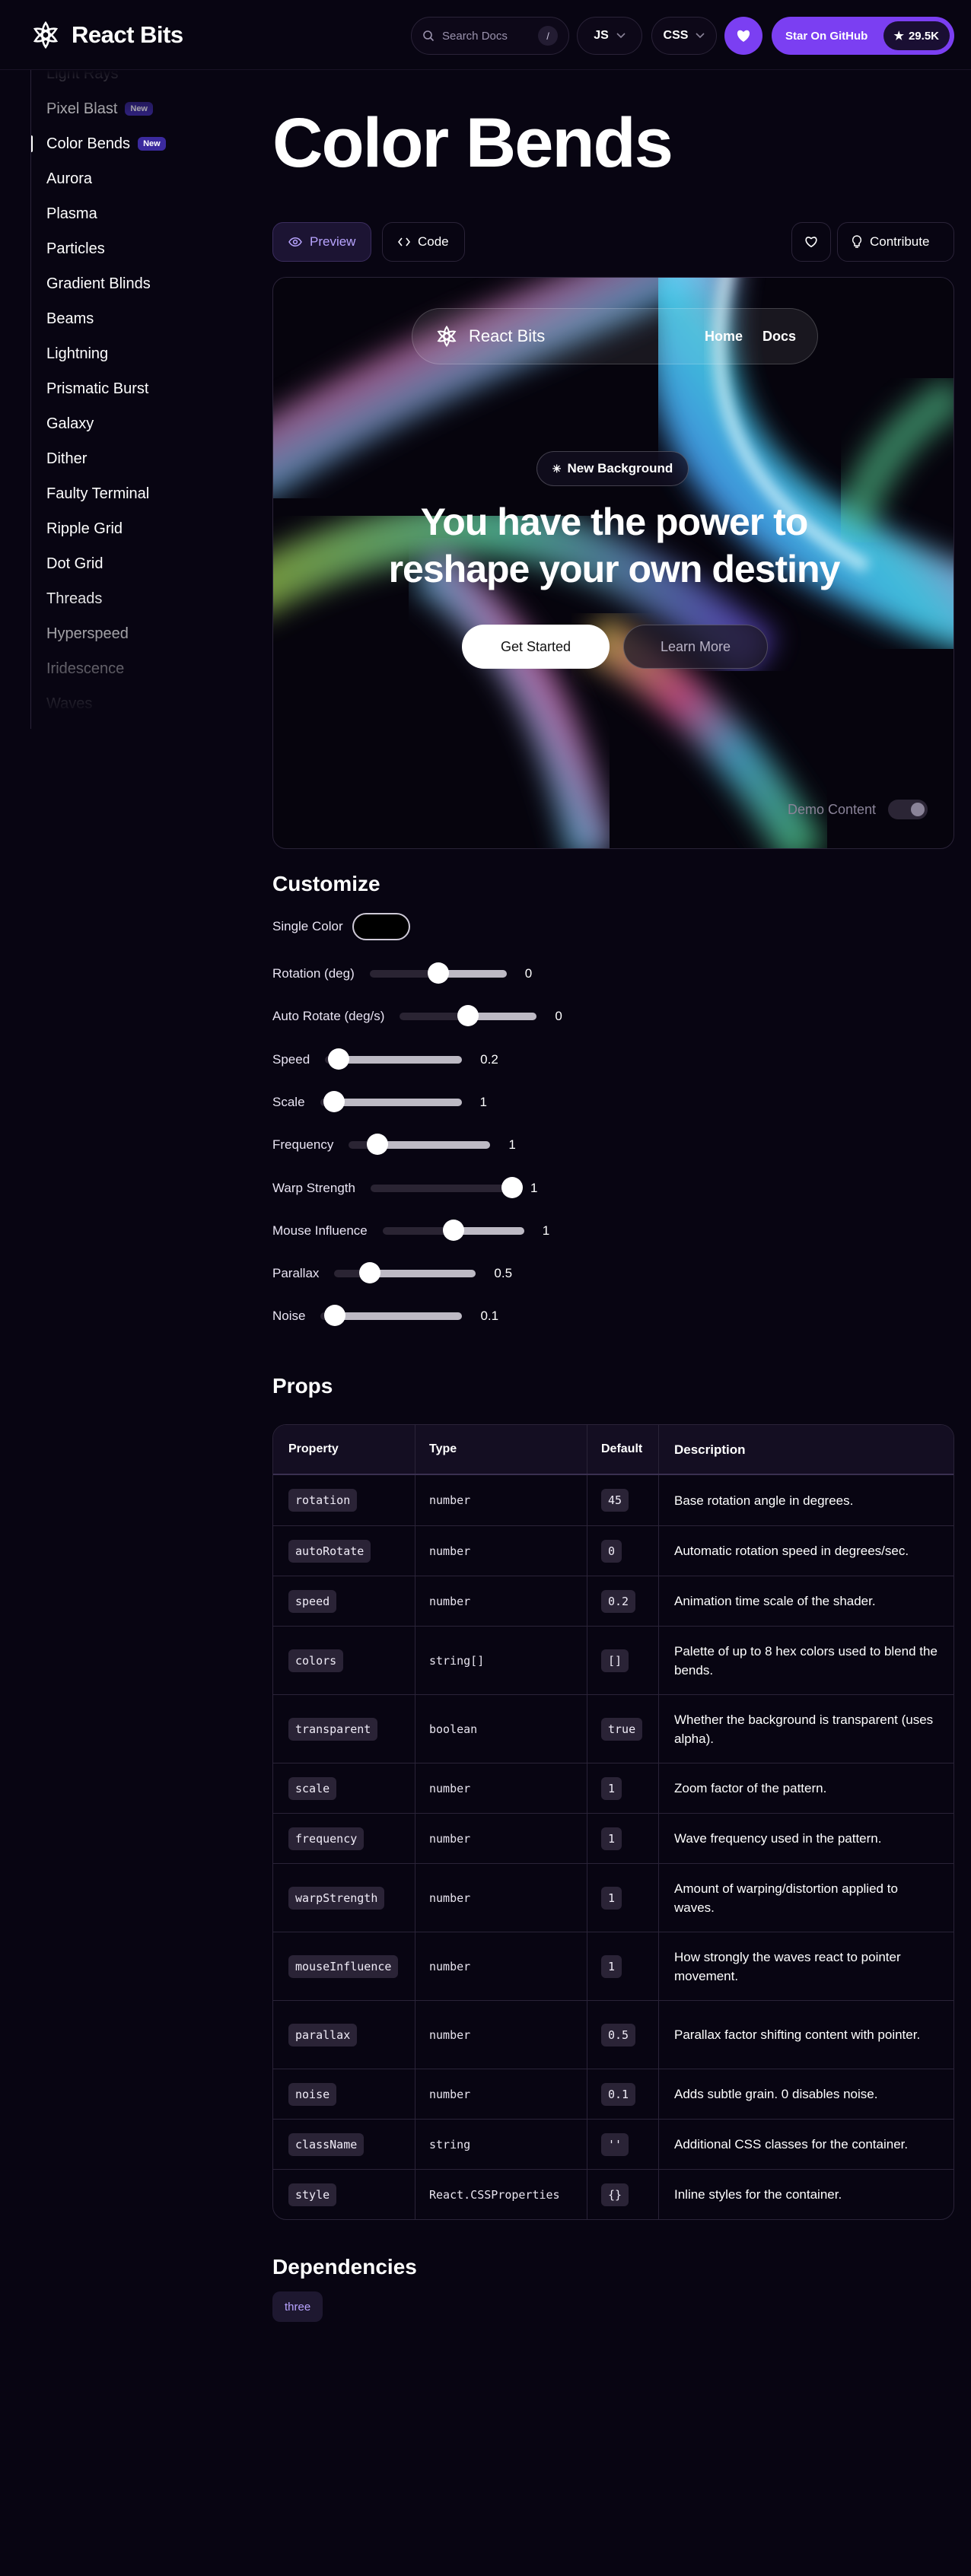 Image resolution: width=971 pixels, height=2576 pixels. Describe the element at coordinates (908, 810) in the screenshot. I see `demo-content-switch` at that location.